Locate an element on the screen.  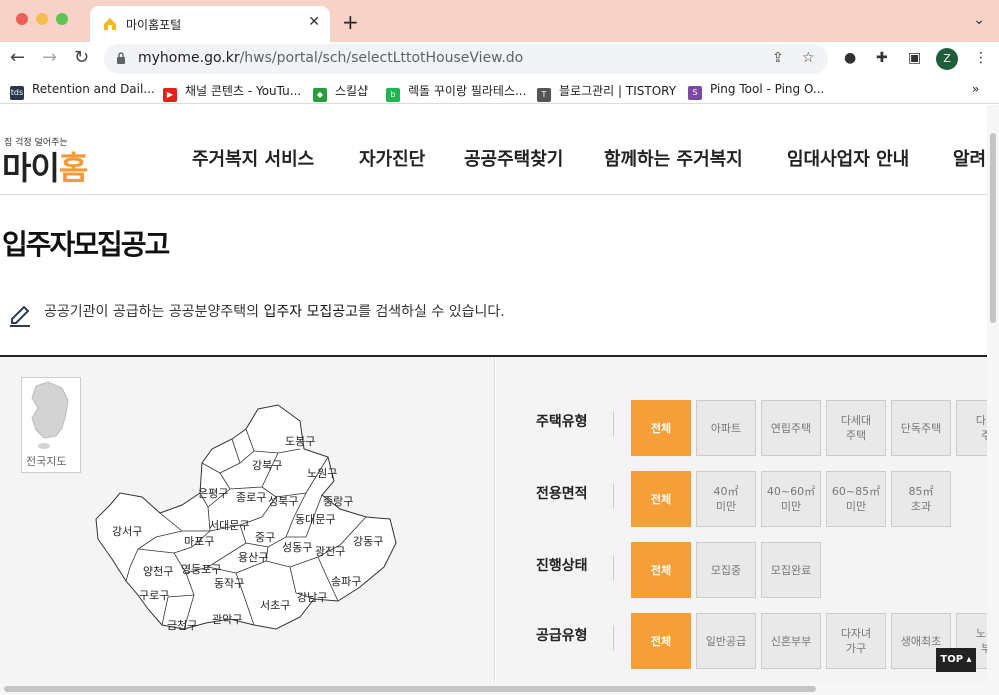
nav-find-public-housing: 공공주택찾기 is located at coordinates (514, 158).